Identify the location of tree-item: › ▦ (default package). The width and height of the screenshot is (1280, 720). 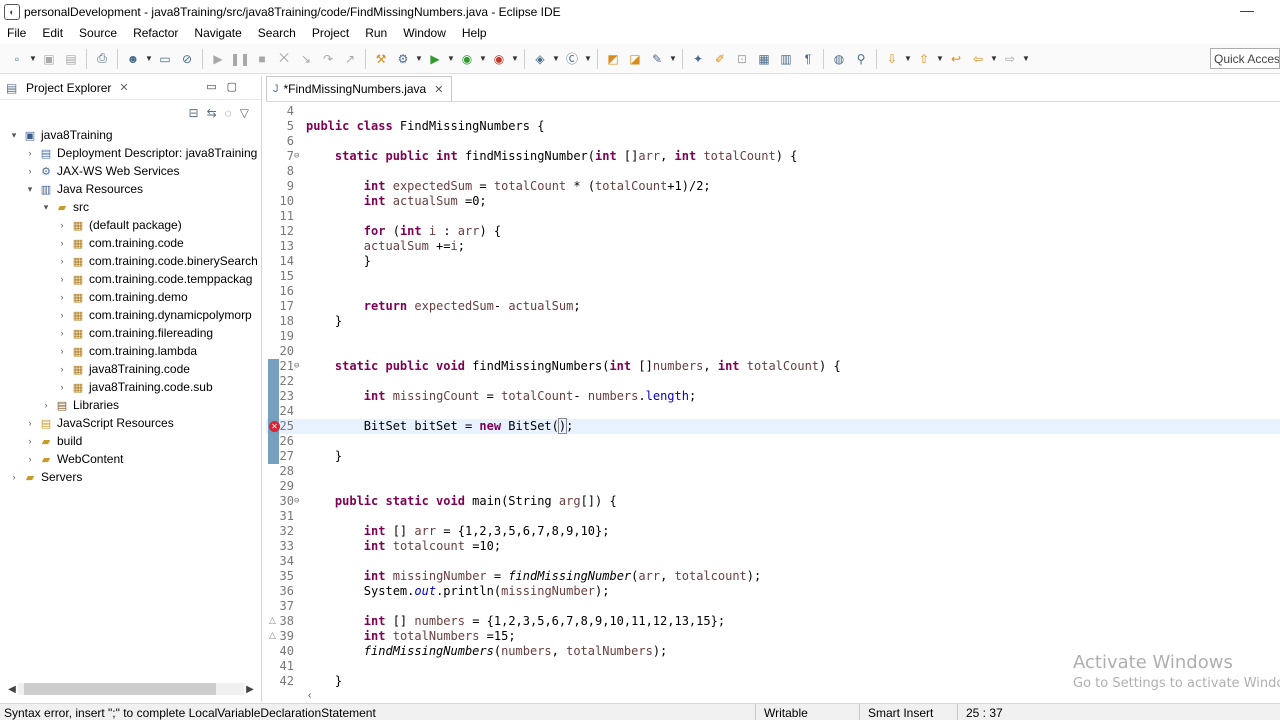
(130, 225).